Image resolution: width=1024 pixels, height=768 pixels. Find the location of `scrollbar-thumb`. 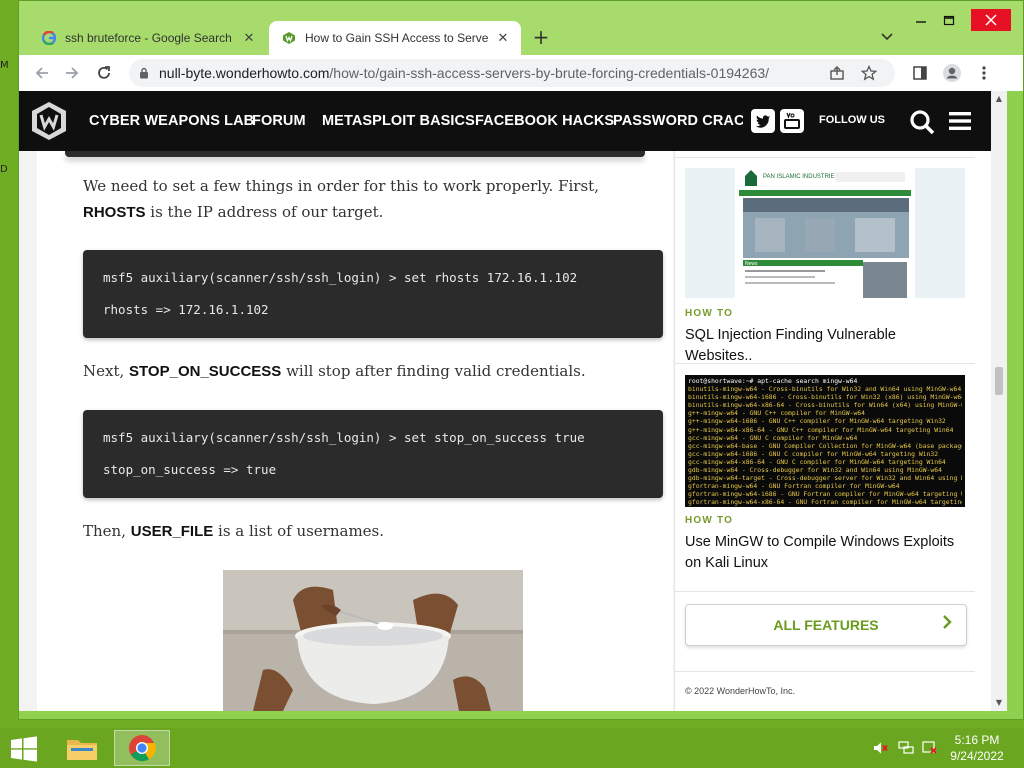

scrollbar-thumb is located at coordinates (999, 381).